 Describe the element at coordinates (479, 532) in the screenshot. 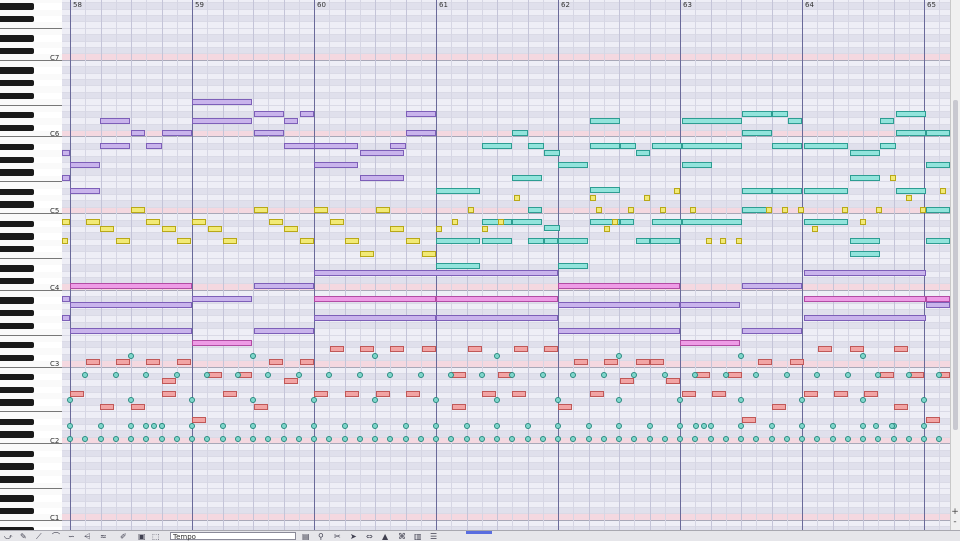

I see `horizontal-scroll-thumb` at that location.